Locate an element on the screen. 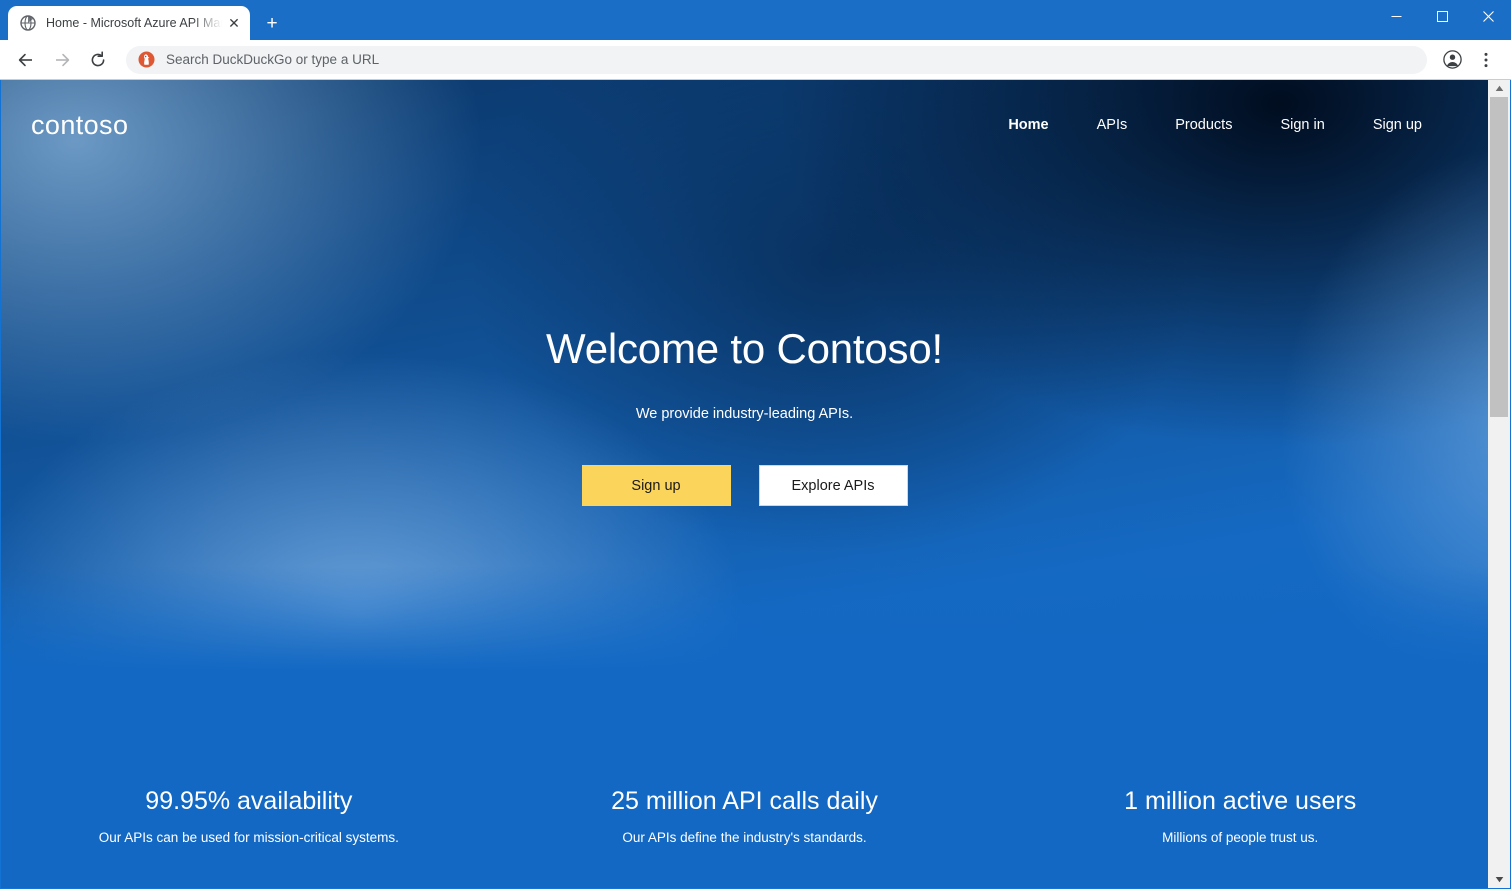  scrollbar-track is located at coordinates (1499, 492).